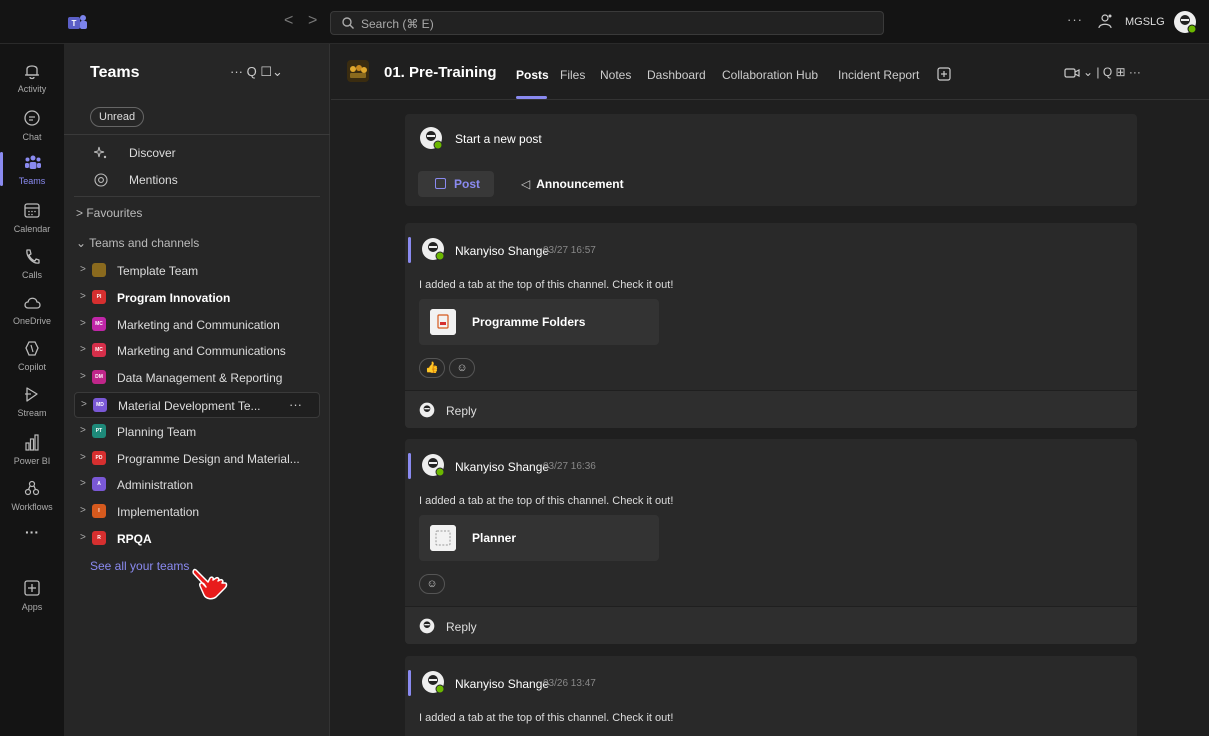  Describe the element at coordinates (539, 538) in the screenshot. I see `tab-link-card: Planner` at that location.